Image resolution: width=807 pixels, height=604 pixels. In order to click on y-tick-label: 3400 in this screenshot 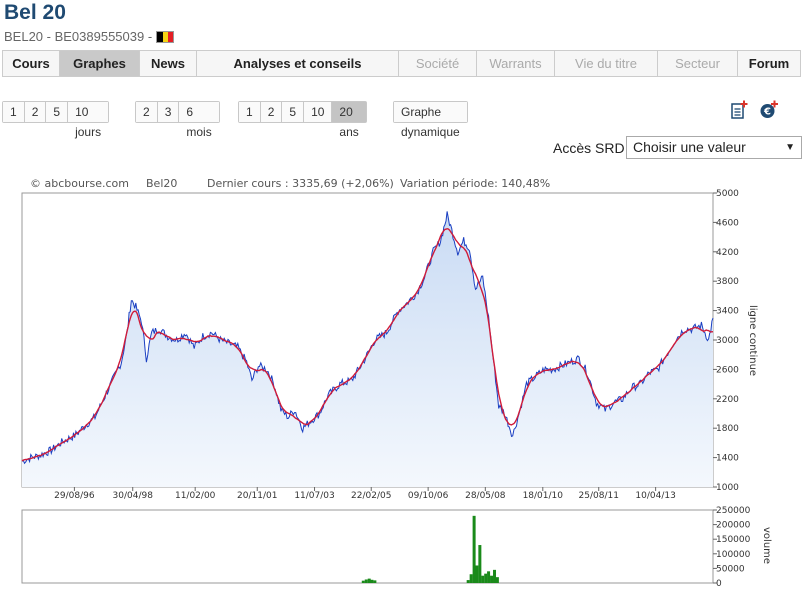, I will do `click(727, 312)`.